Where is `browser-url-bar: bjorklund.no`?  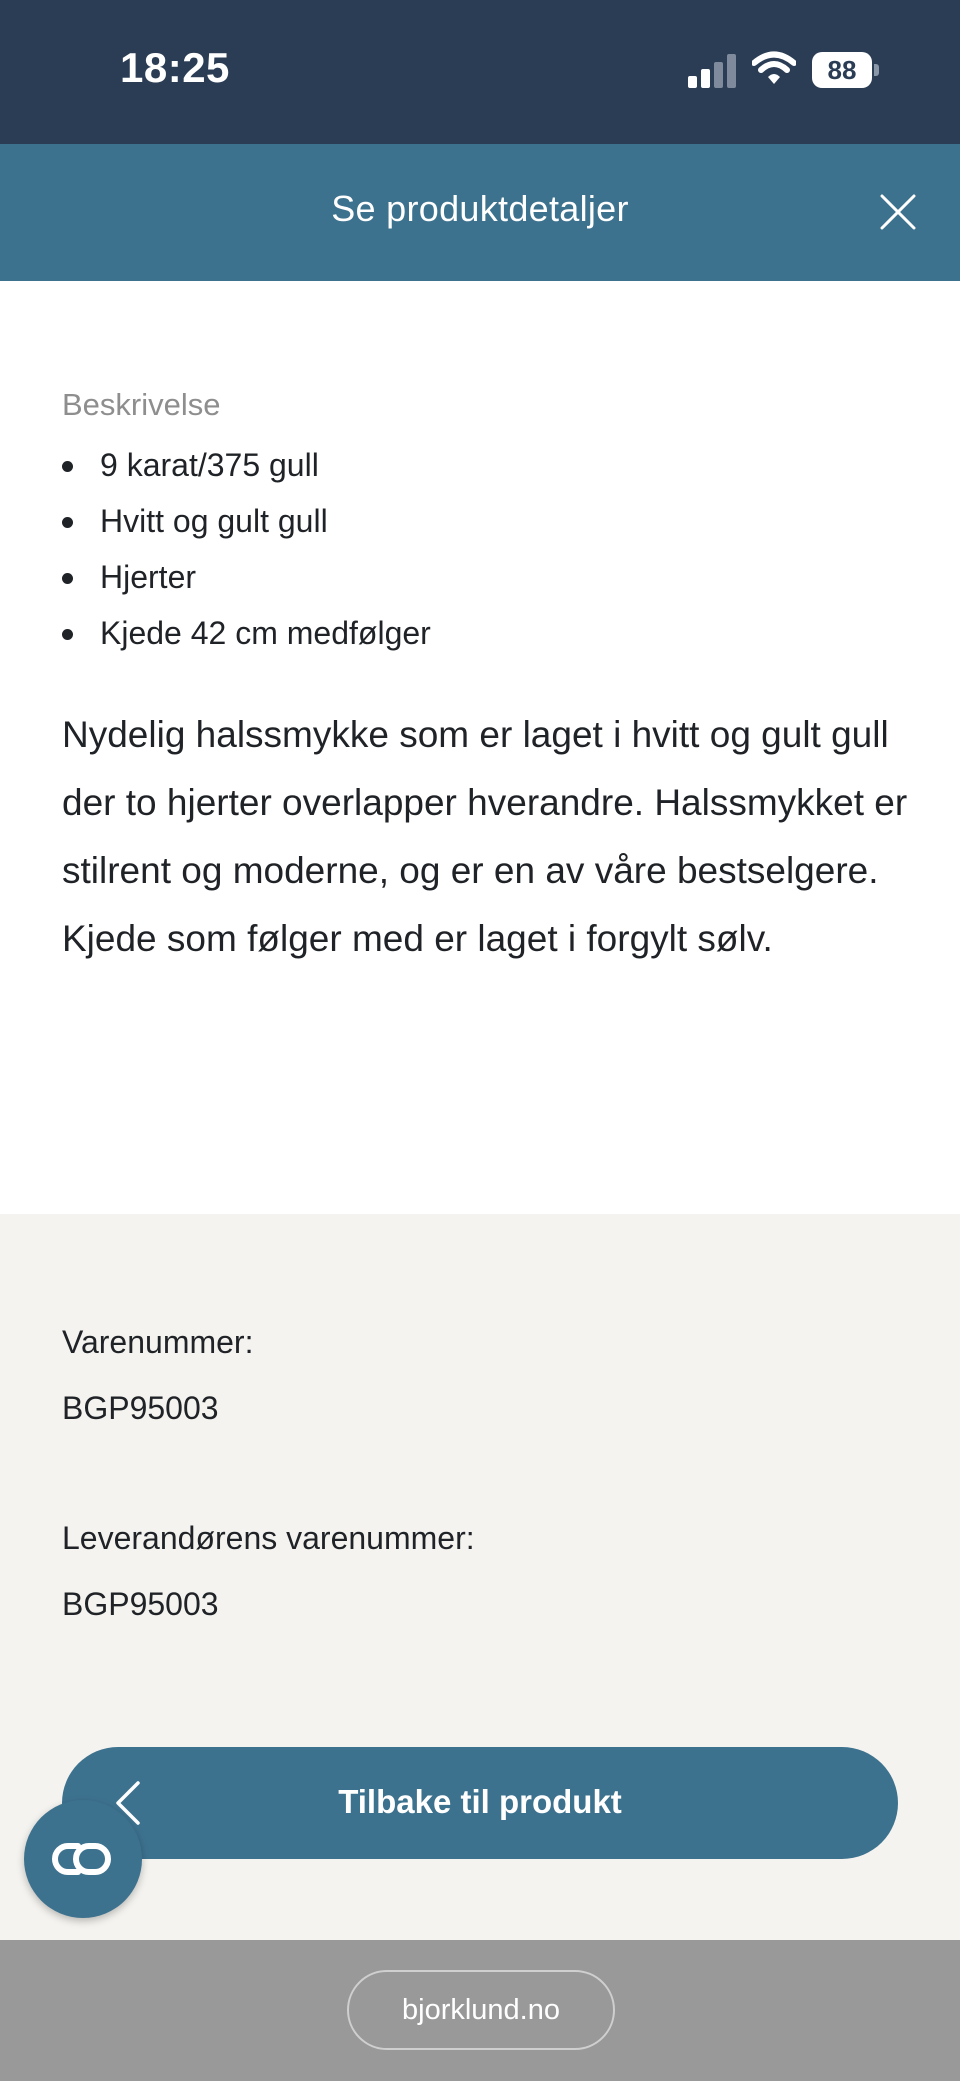
browser-url-bar: bjorklund.no is located at coordinates (480, 2010).